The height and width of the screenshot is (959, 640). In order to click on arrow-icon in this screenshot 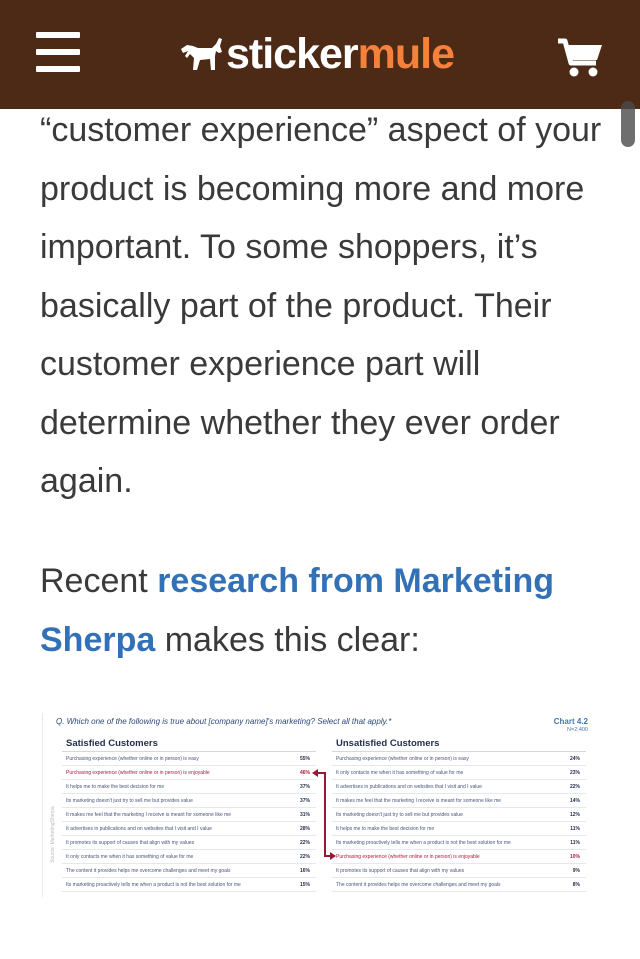, I will do `click(333, 856)`.